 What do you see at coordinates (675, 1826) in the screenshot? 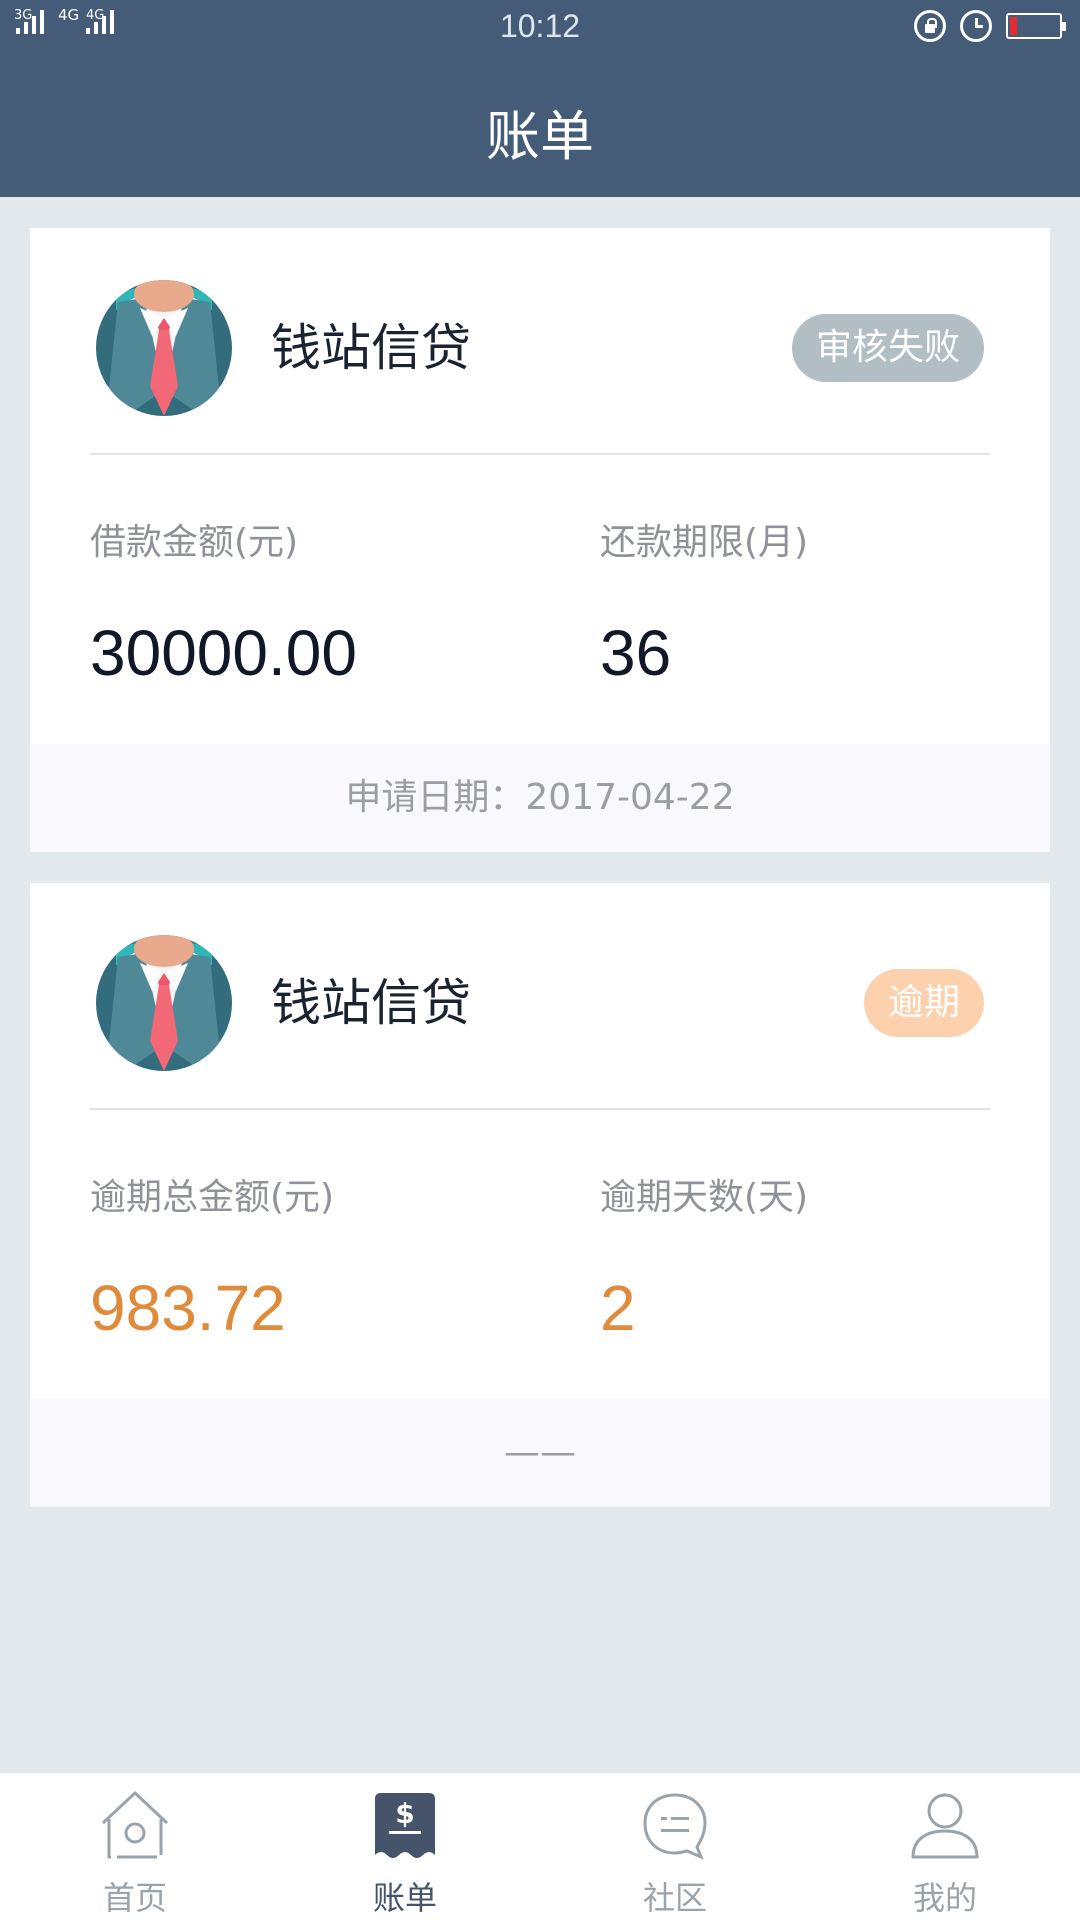
I see `chat-icon` at bounding box center [675, 1826].